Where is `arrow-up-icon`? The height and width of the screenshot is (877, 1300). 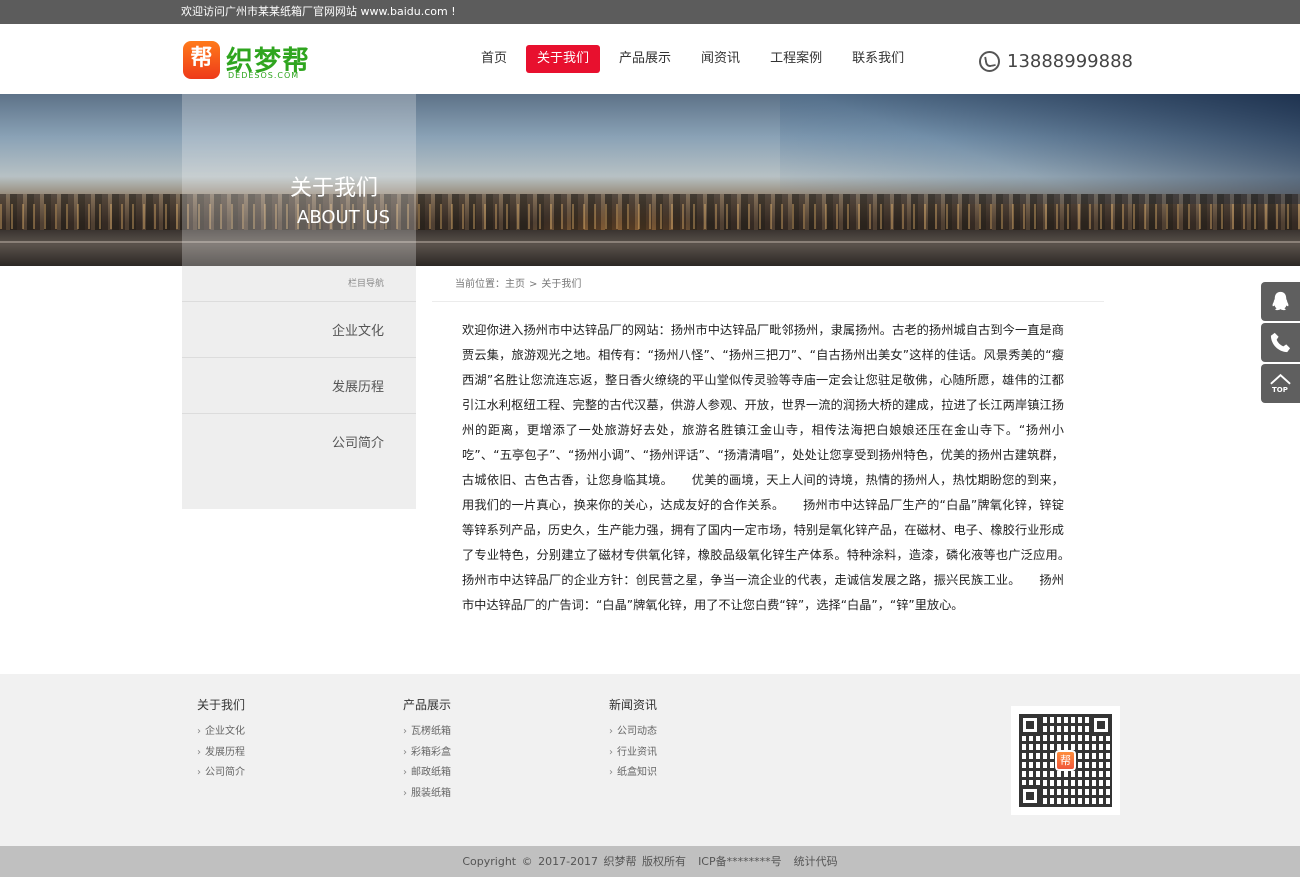 arrow-up-icon is located at coordinates (1280, 379).